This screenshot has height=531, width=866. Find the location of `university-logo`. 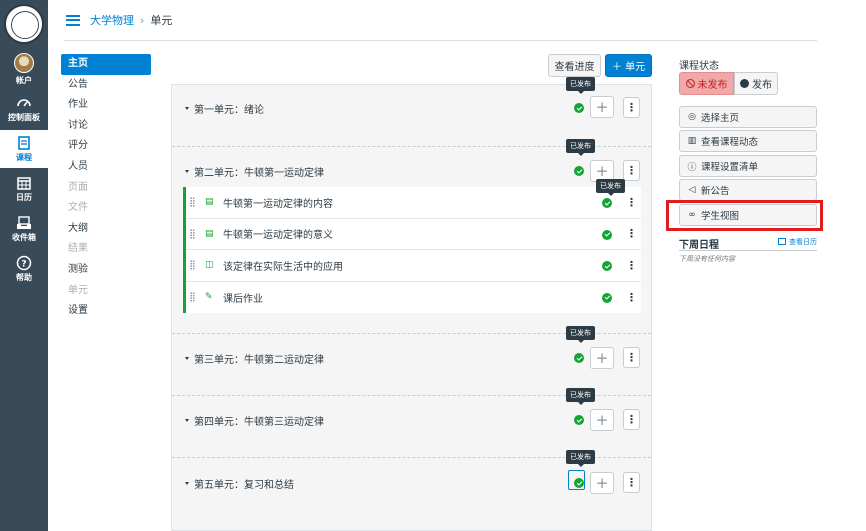

university-logo is located at coordinates (24, 24).